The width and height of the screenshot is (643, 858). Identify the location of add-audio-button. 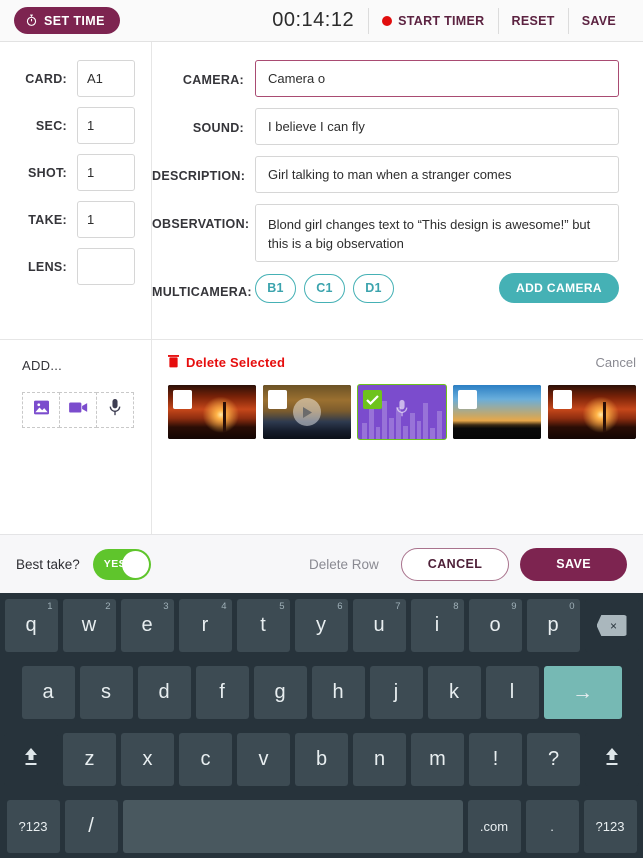
(115, 410).